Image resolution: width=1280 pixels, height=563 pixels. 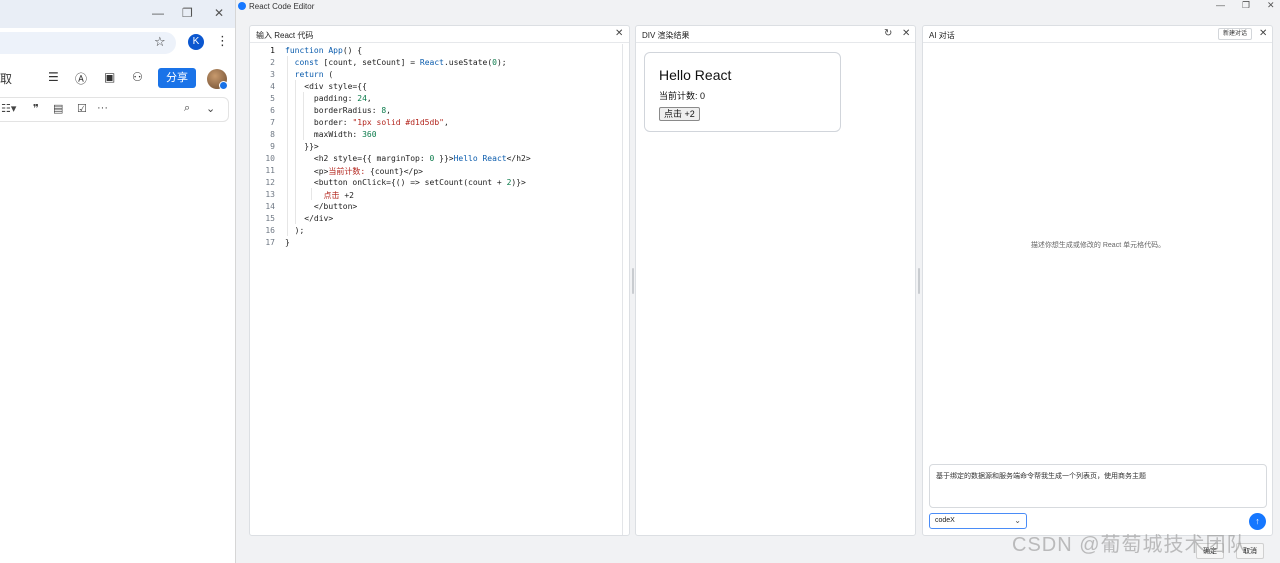 I want to click on ai-panel-header: AI 对话 新建对话 ✕, so click(x=1097, y=34).